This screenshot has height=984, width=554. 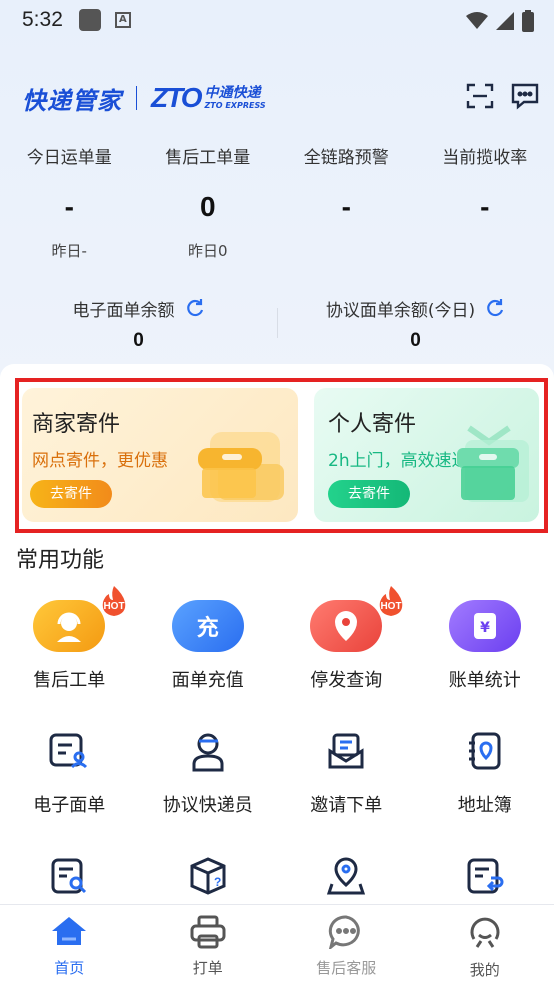 What do you see at coordinates (346, 777) in the screenshot?
I see `func-invite-order: 邀请下单` at bounding box center [346, 777].